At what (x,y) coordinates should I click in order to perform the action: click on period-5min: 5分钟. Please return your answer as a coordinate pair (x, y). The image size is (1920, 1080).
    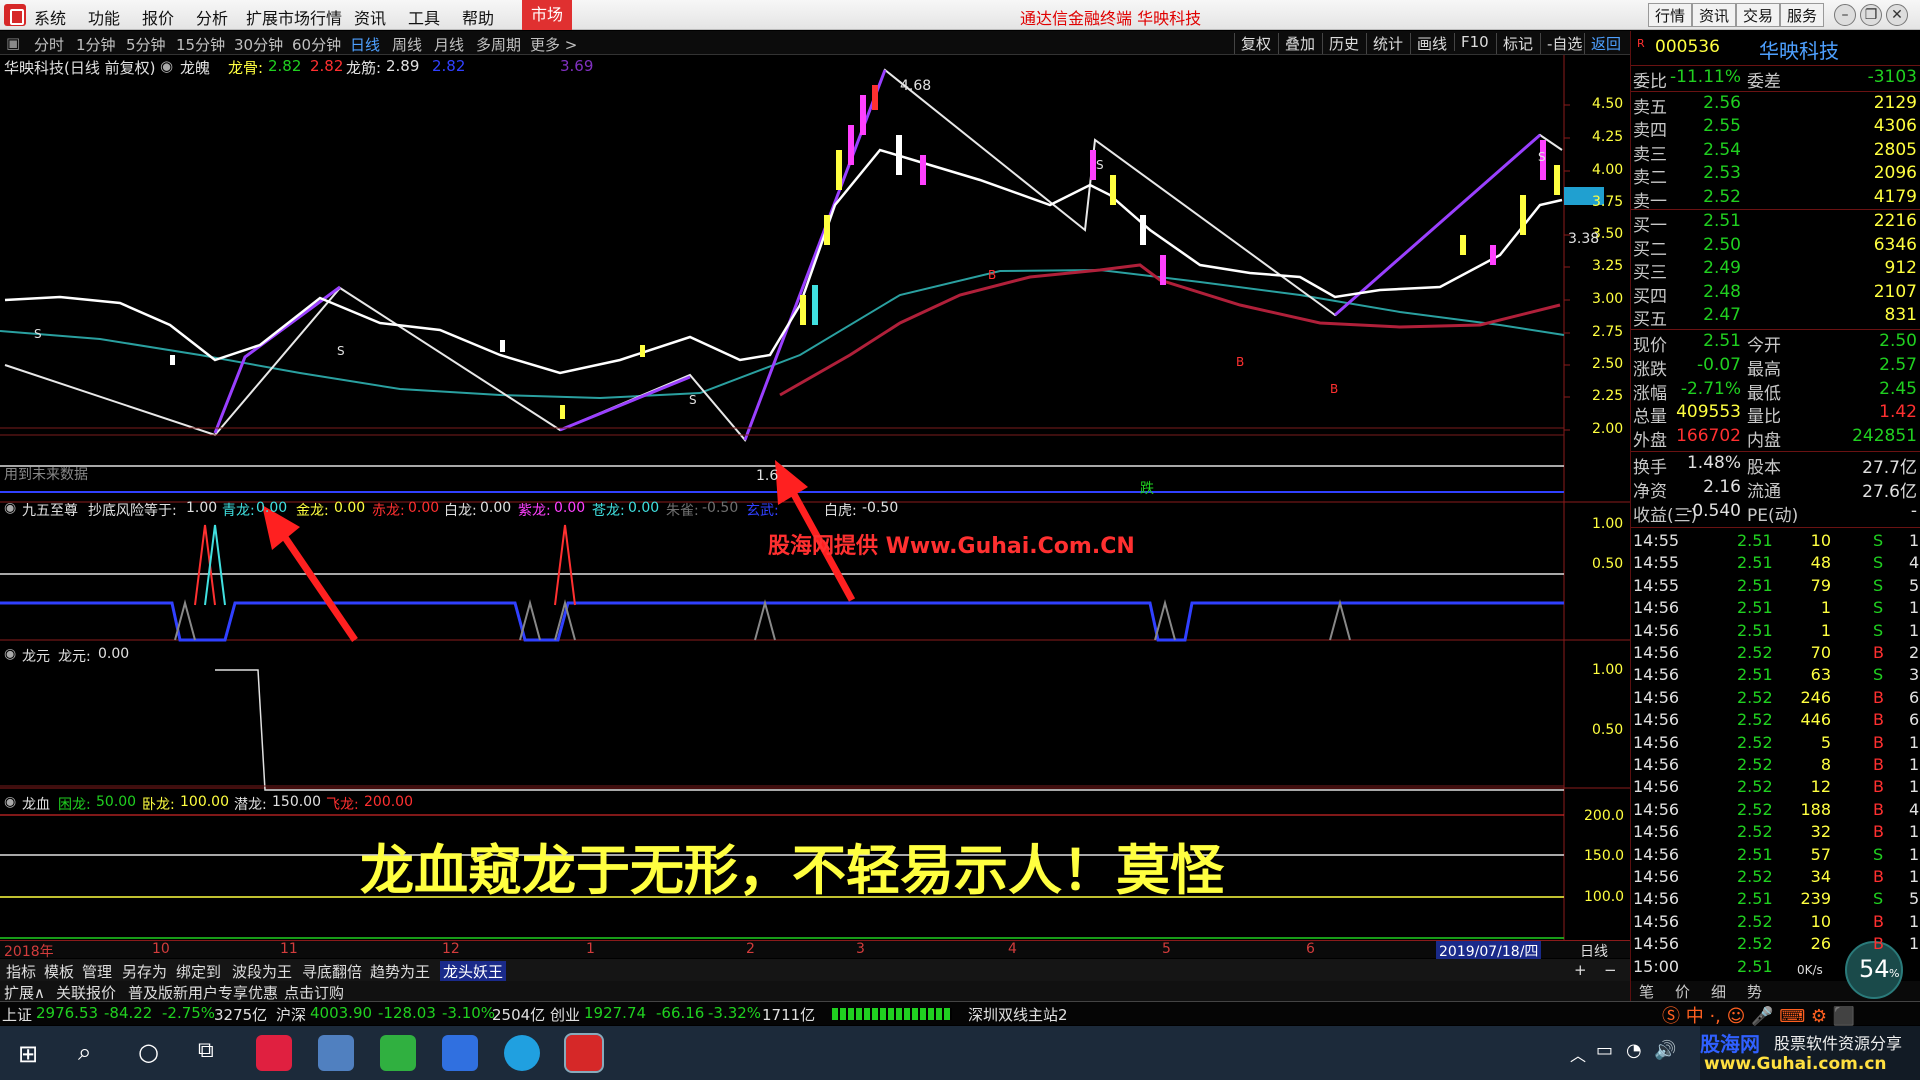
    Looking at the image, I should click on (146, 44).